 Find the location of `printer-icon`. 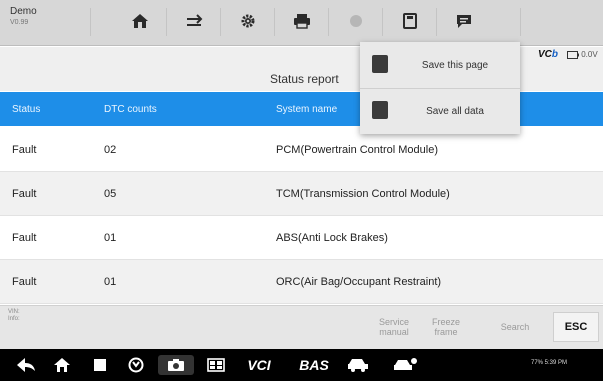

printer-icon is located at coordinates (302, 21).